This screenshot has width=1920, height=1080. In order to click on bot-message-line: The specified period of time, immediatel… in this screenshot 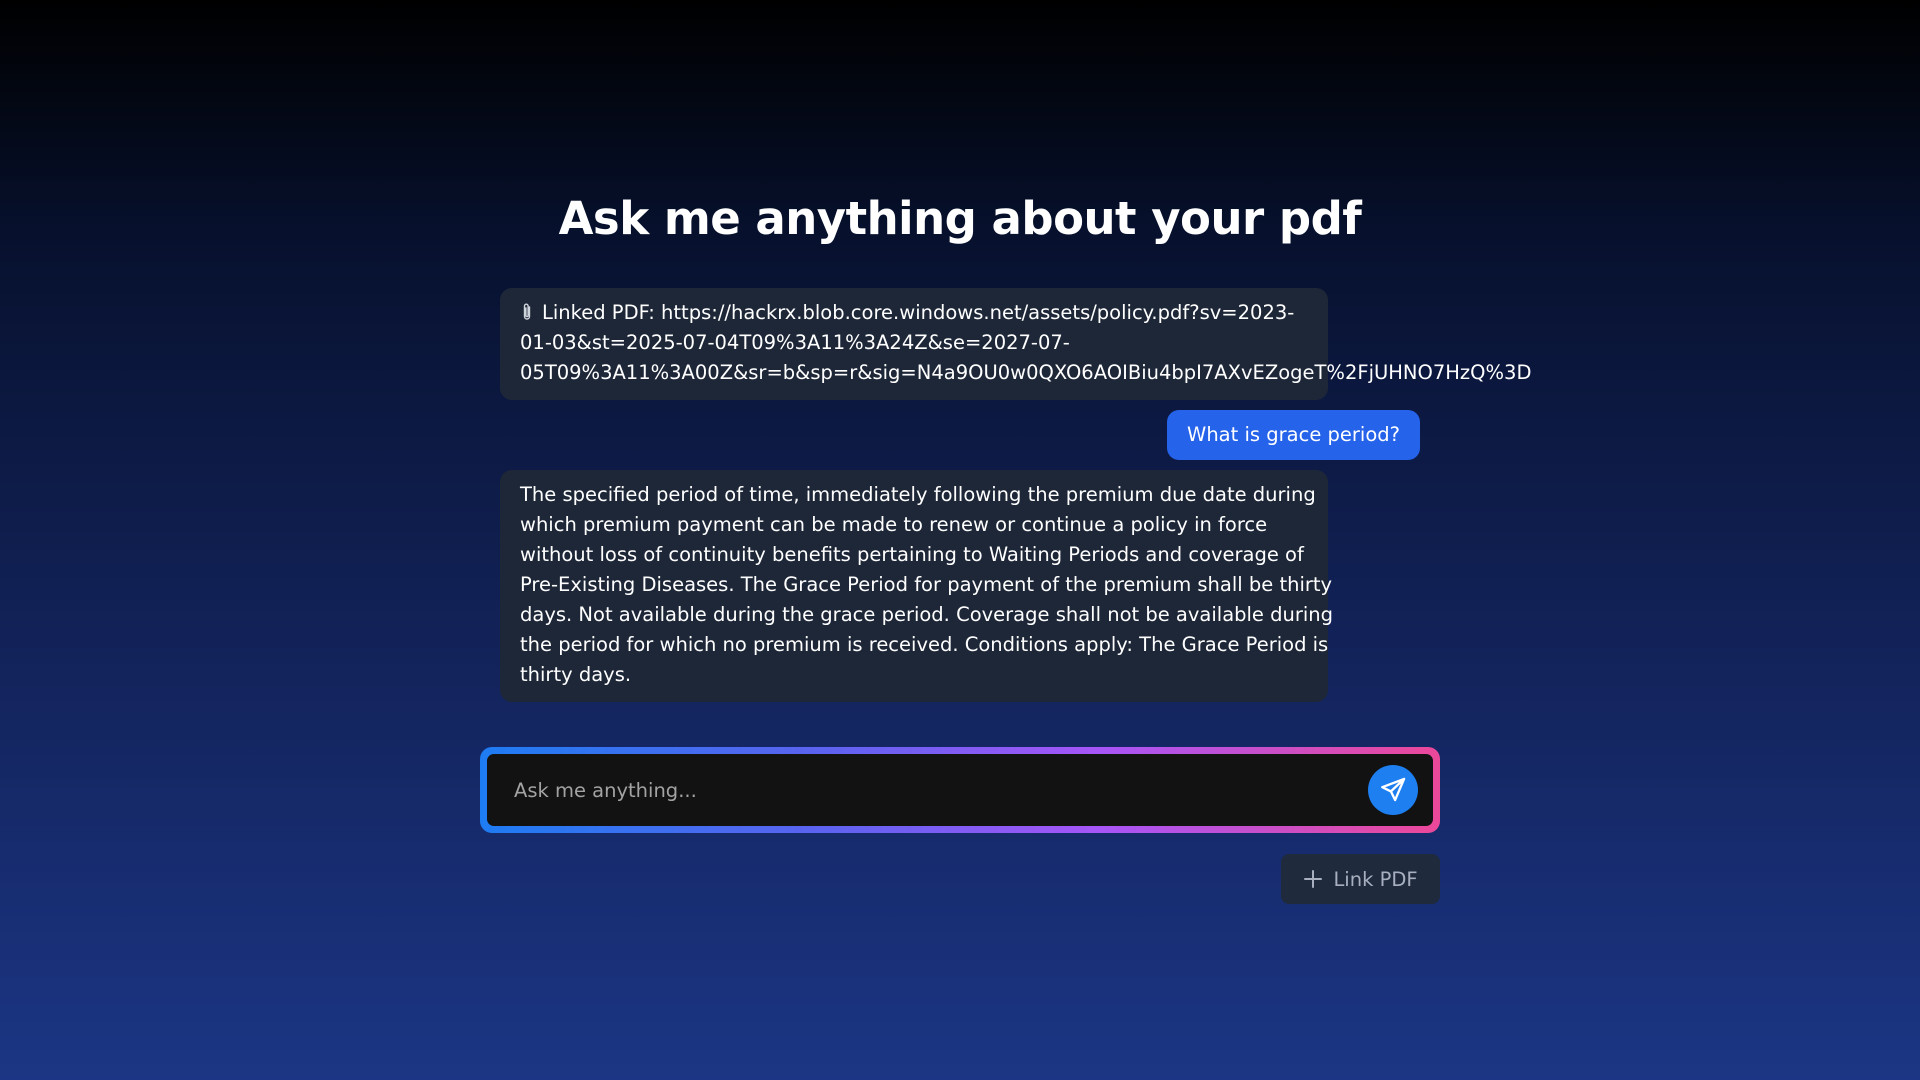, I will do `click(918, 494)`.